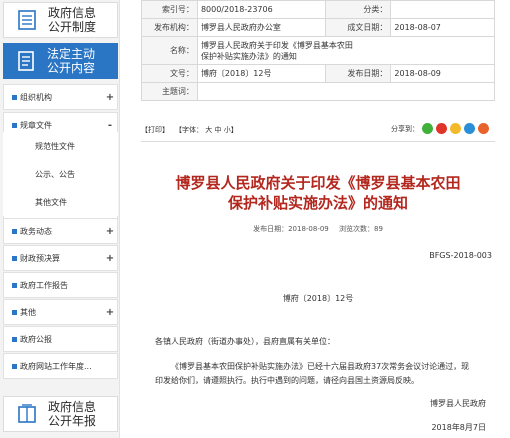 This screenshot has height=438, width=510. I want to click on print-button: 【打印】, so click(155, 130).